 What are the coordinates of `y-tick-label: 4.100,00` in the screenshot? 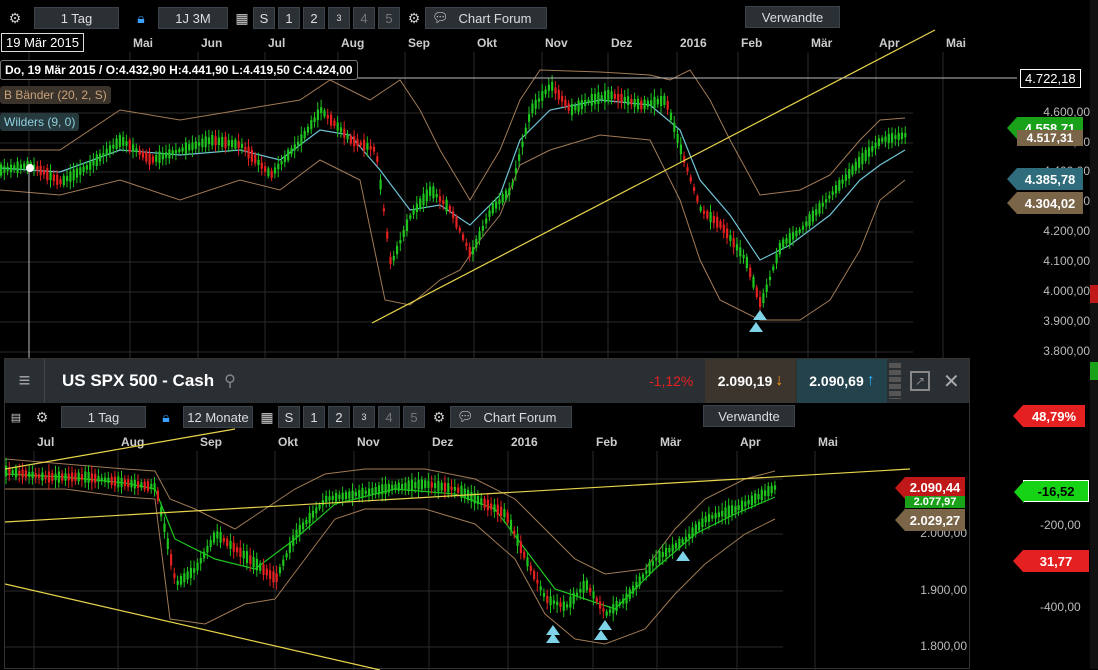 It's located at (1066, 261).